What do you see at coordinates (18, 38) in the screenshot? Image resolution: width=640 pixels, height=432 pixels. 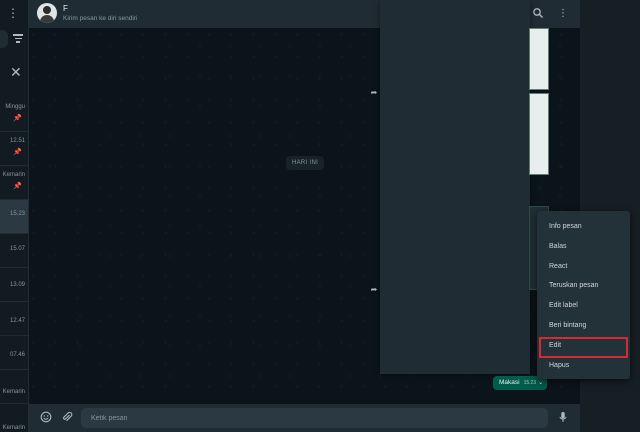 I see `filter-icon` at bounding box center [18, 38].